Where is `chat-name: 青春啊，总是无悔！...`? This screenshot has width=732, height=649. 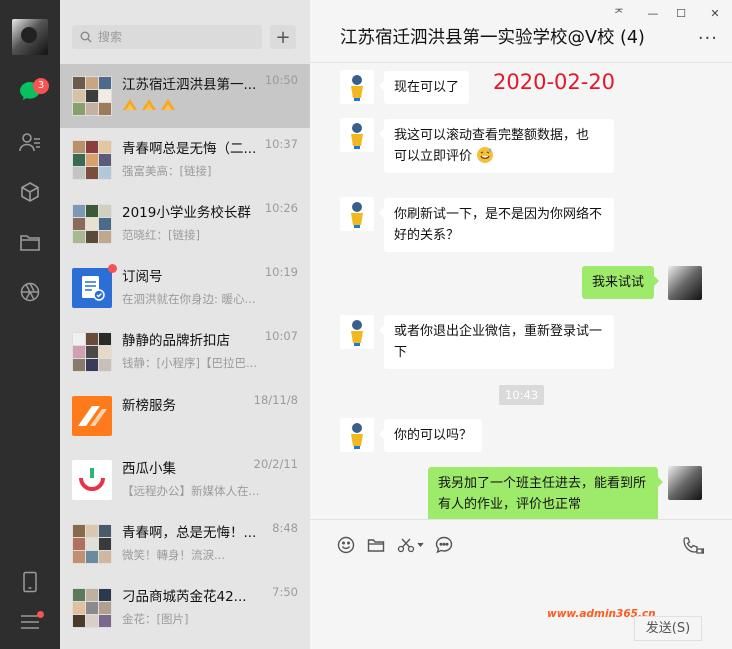 chat-name: 青春啊，总是无悔！... is located at coordinates (189, 533).